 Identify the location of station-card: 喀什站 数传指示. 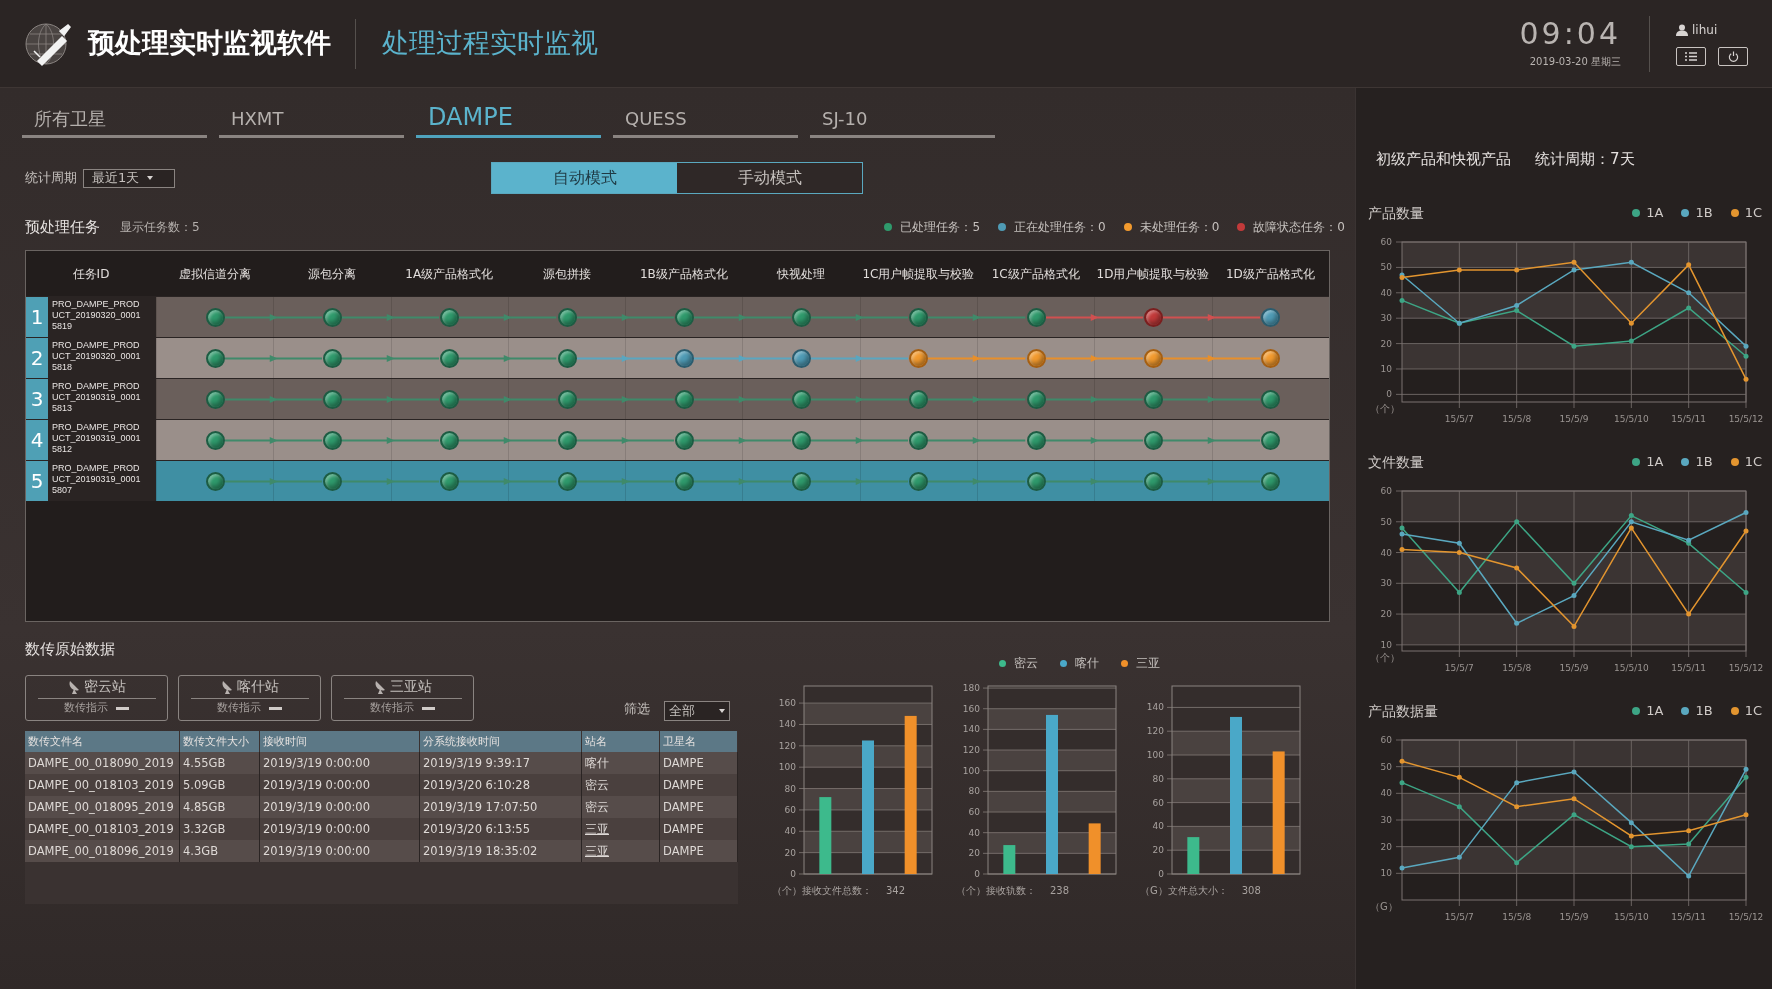
(249, 697).